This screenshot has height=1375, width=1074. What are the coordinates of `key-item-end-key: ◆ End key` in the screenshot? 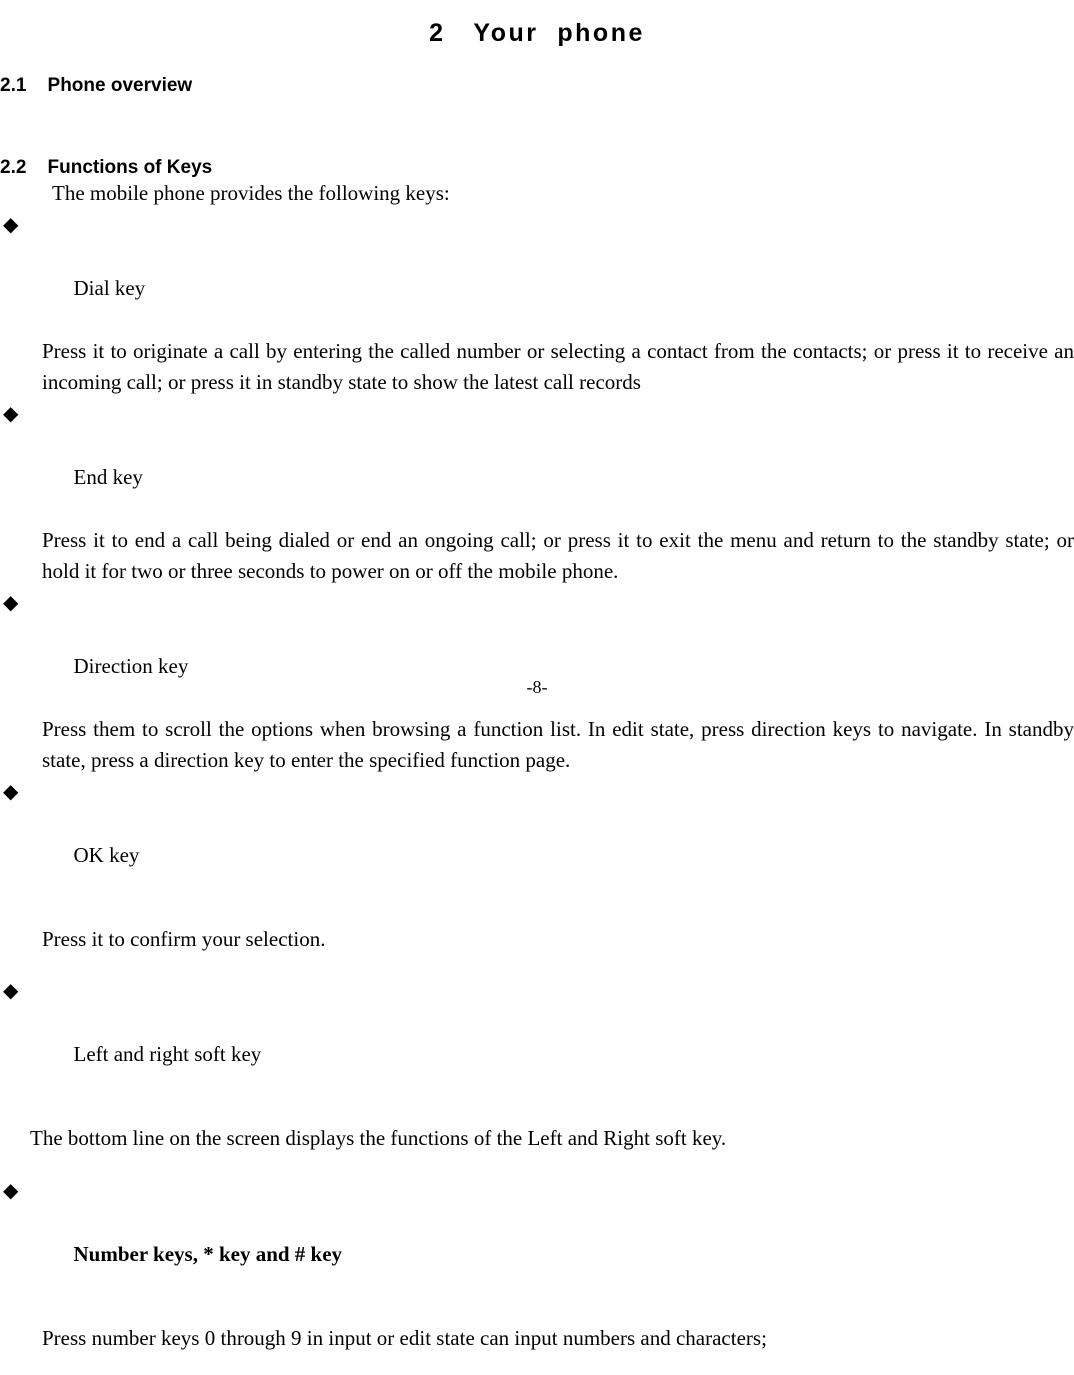 It's located at (537, 462).